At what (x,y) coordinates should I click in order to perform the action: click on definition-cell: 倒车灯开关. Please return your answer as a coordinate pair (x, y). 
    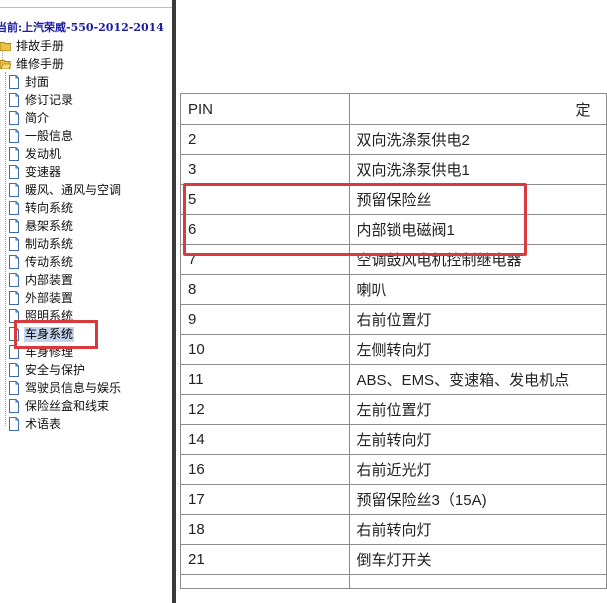
    Looking at the image, I should click on (477, 559).